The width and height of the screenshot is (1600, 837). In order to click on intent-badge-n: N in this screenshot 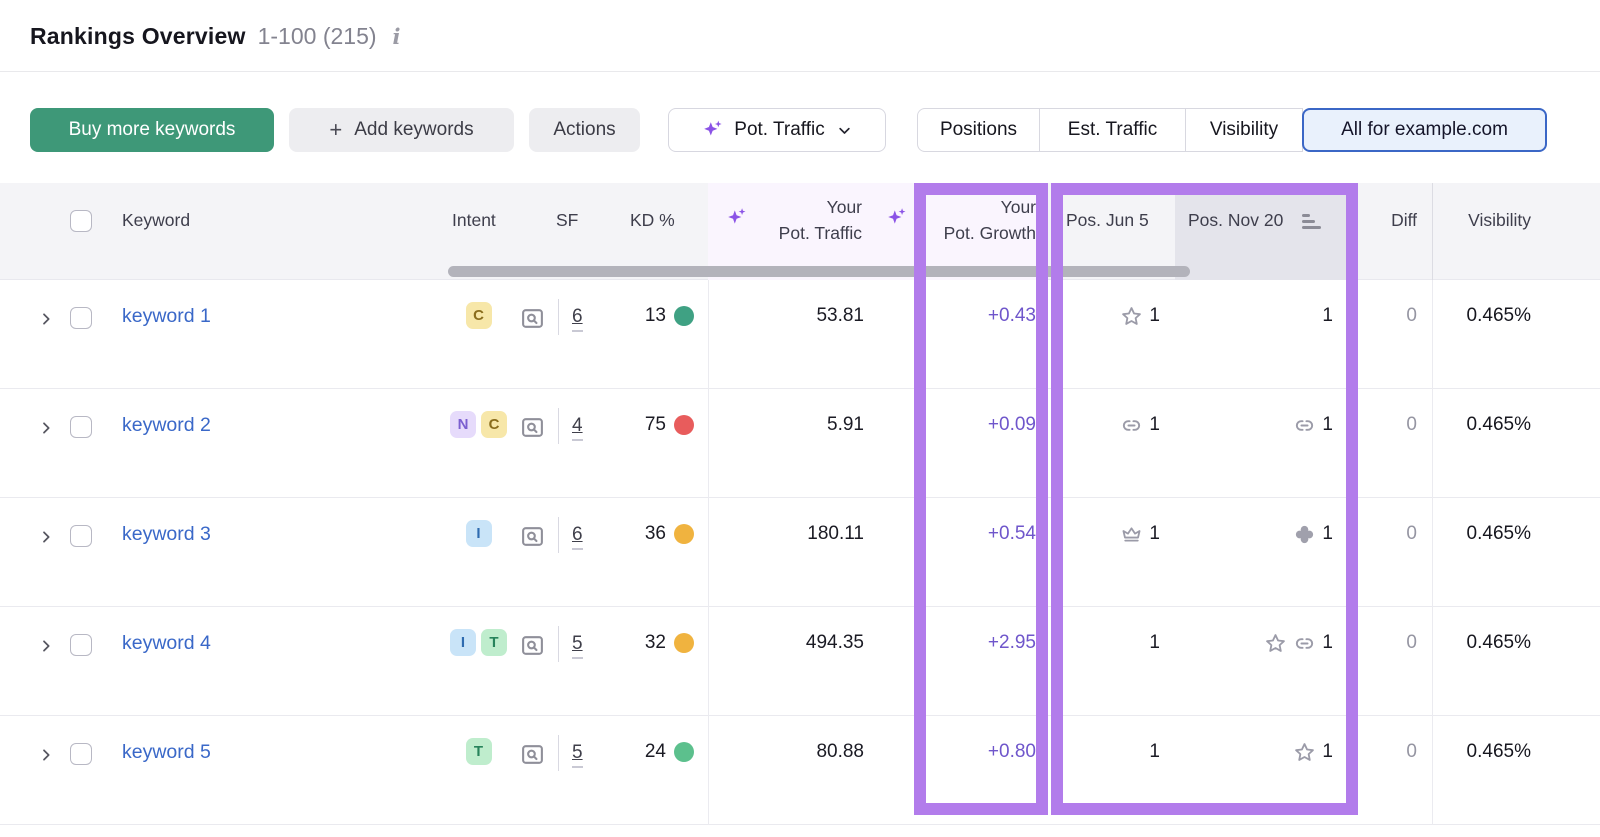, I will do `click(463, 424)`.